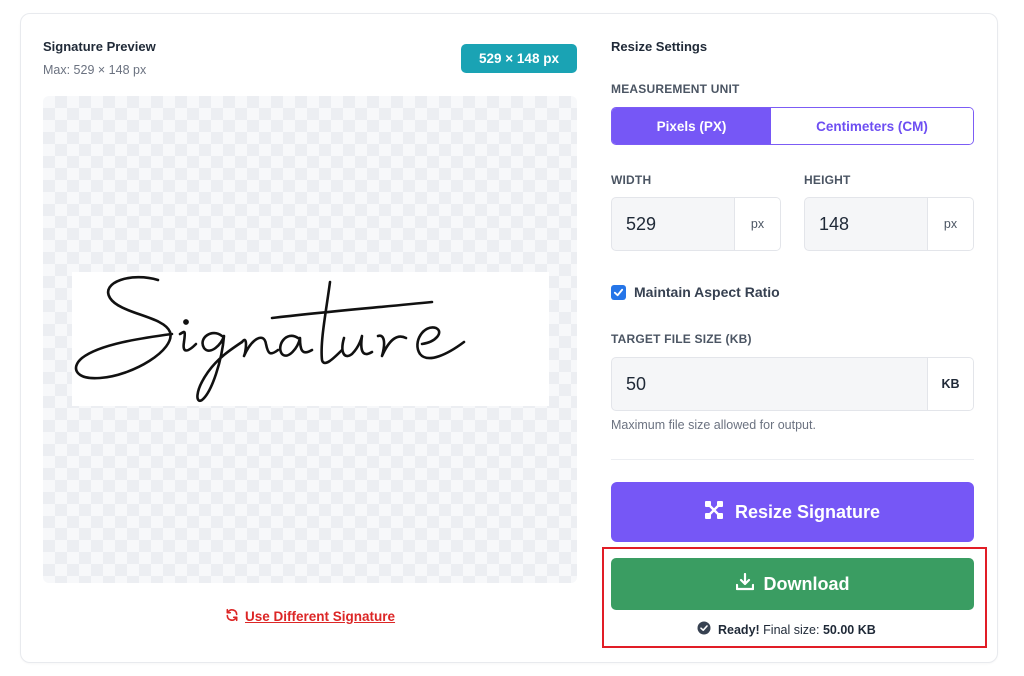 This screenshot has width=1024, height=676. I want to click on height-field: 148 px, so click(889, 224).